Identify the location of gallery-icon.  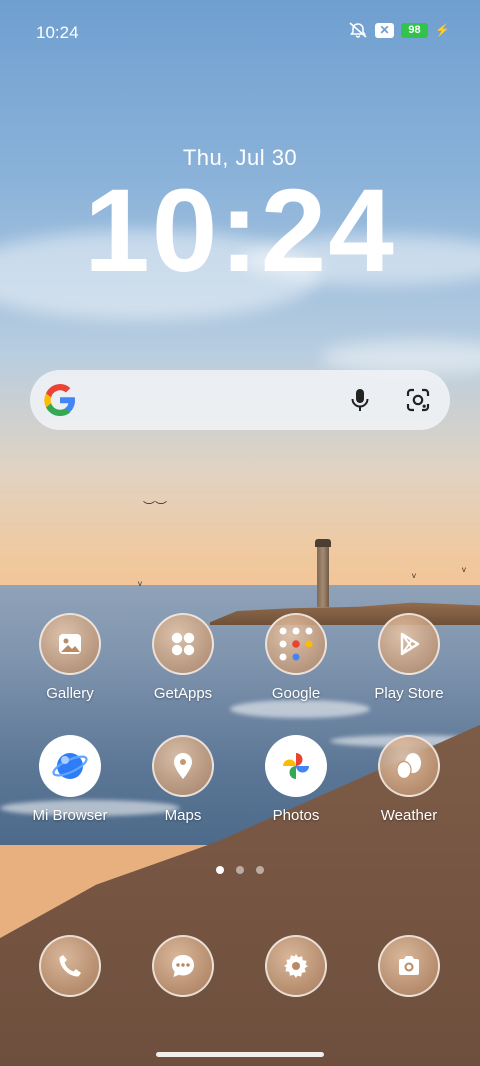
(70, 644).